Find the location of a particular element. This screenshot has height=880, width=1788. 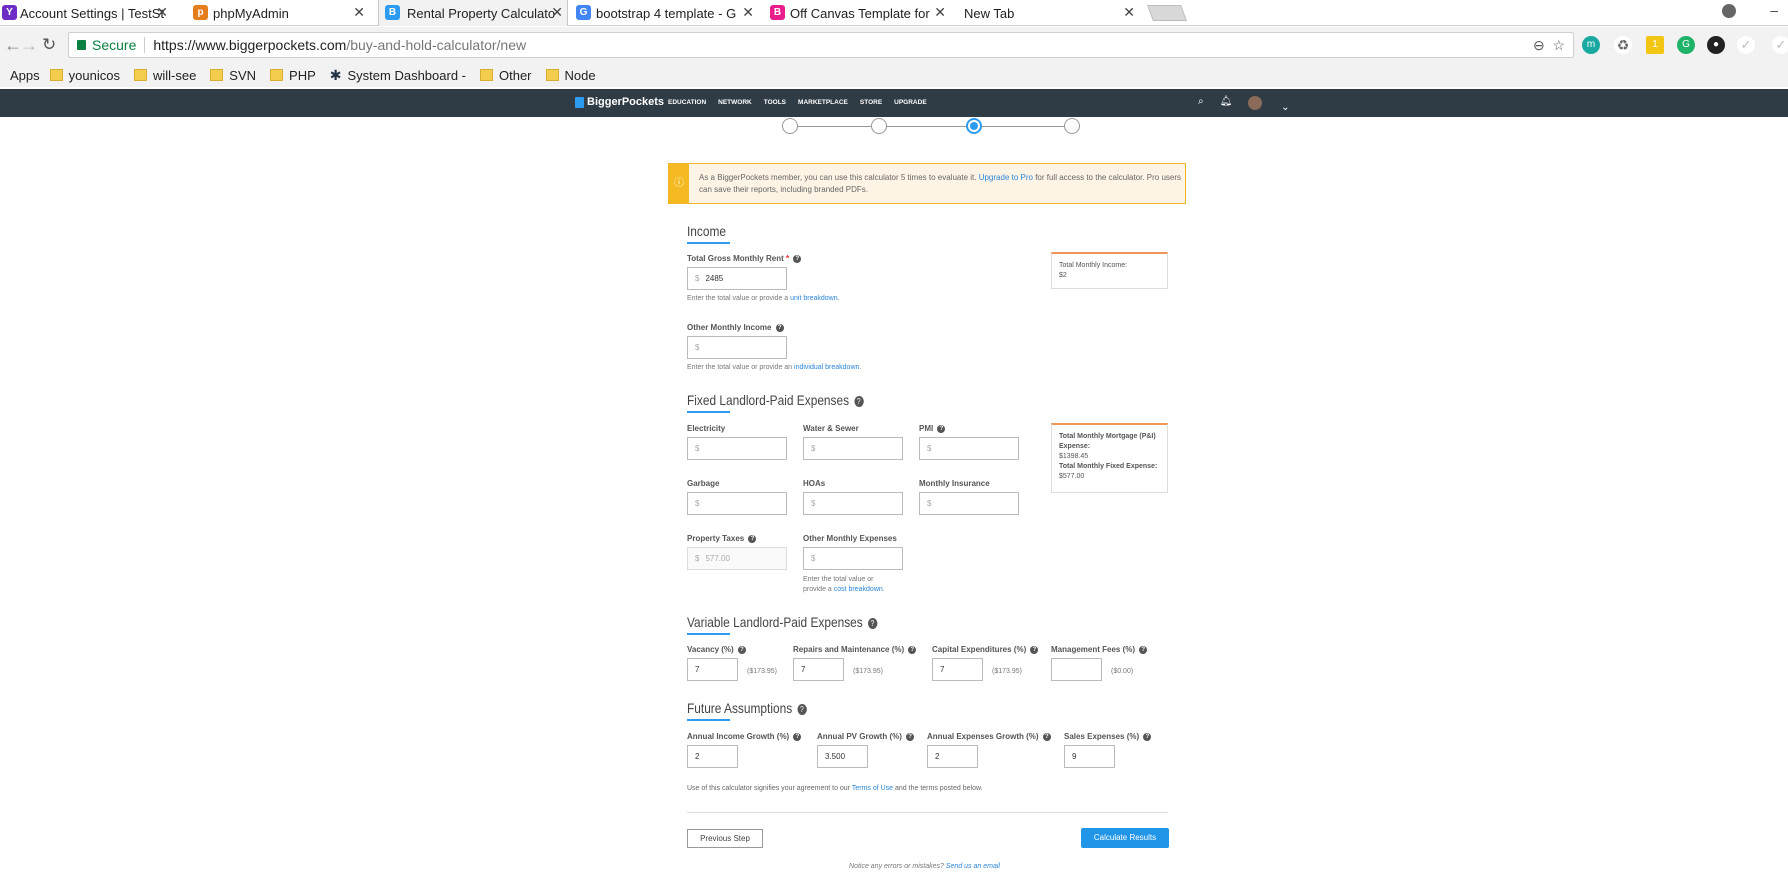

garbage-input: $ is located at coordinates (737, 503).